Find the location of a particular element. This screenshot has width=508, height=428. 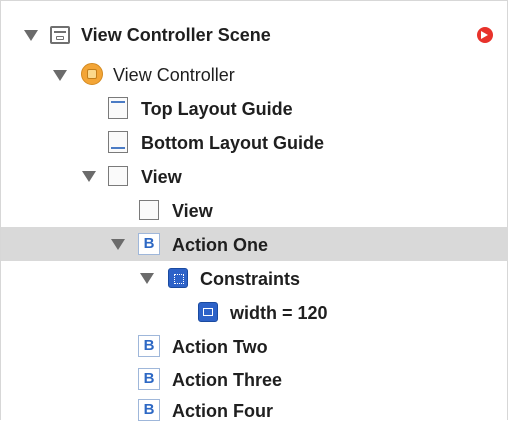

outline-row-view: View is located at coordinates (254, 176).